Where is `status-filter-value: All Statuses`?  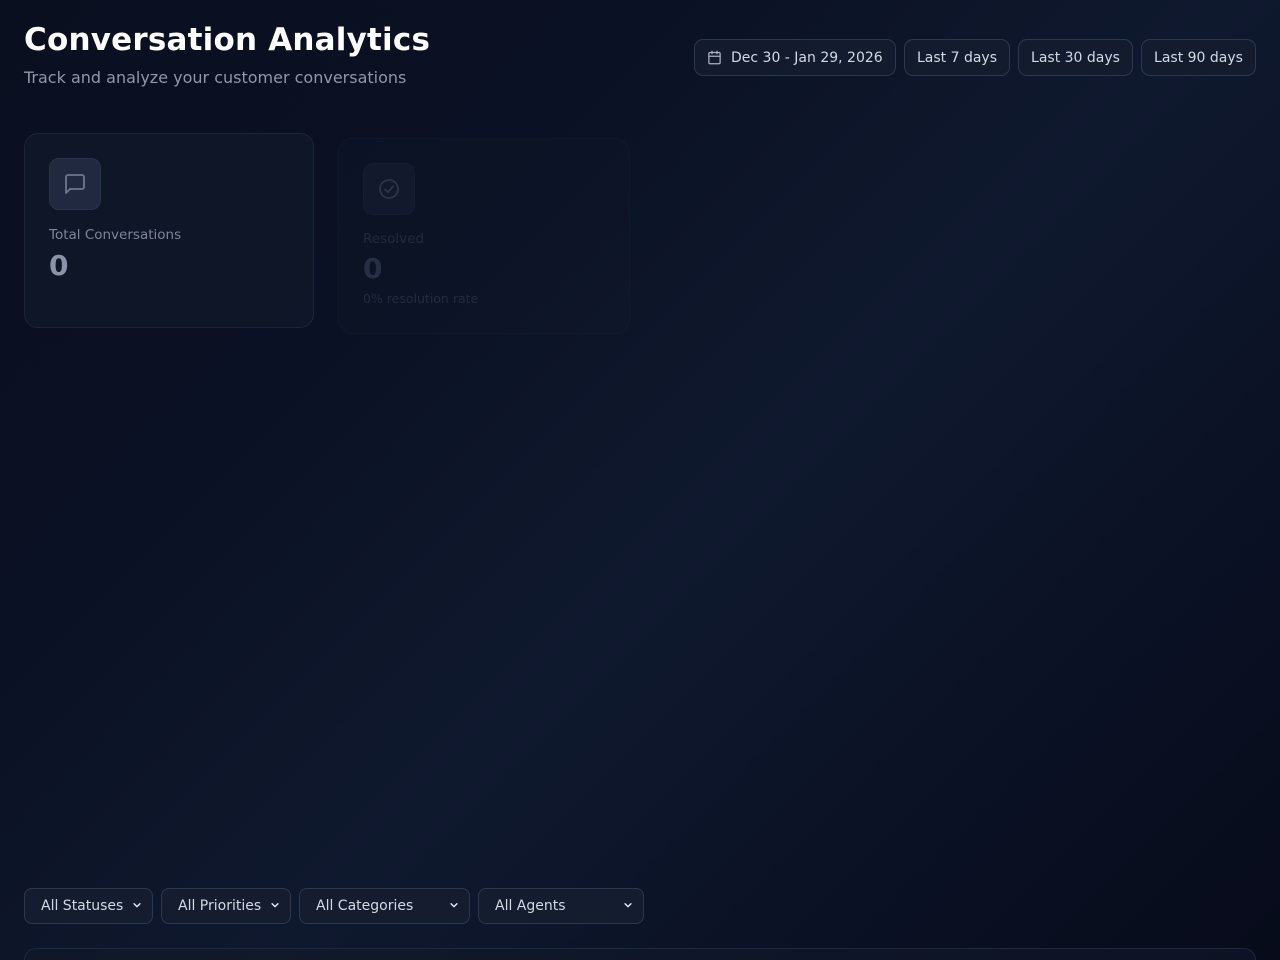
status-filter-value: All Statuses is located at coordinates (82, 906).